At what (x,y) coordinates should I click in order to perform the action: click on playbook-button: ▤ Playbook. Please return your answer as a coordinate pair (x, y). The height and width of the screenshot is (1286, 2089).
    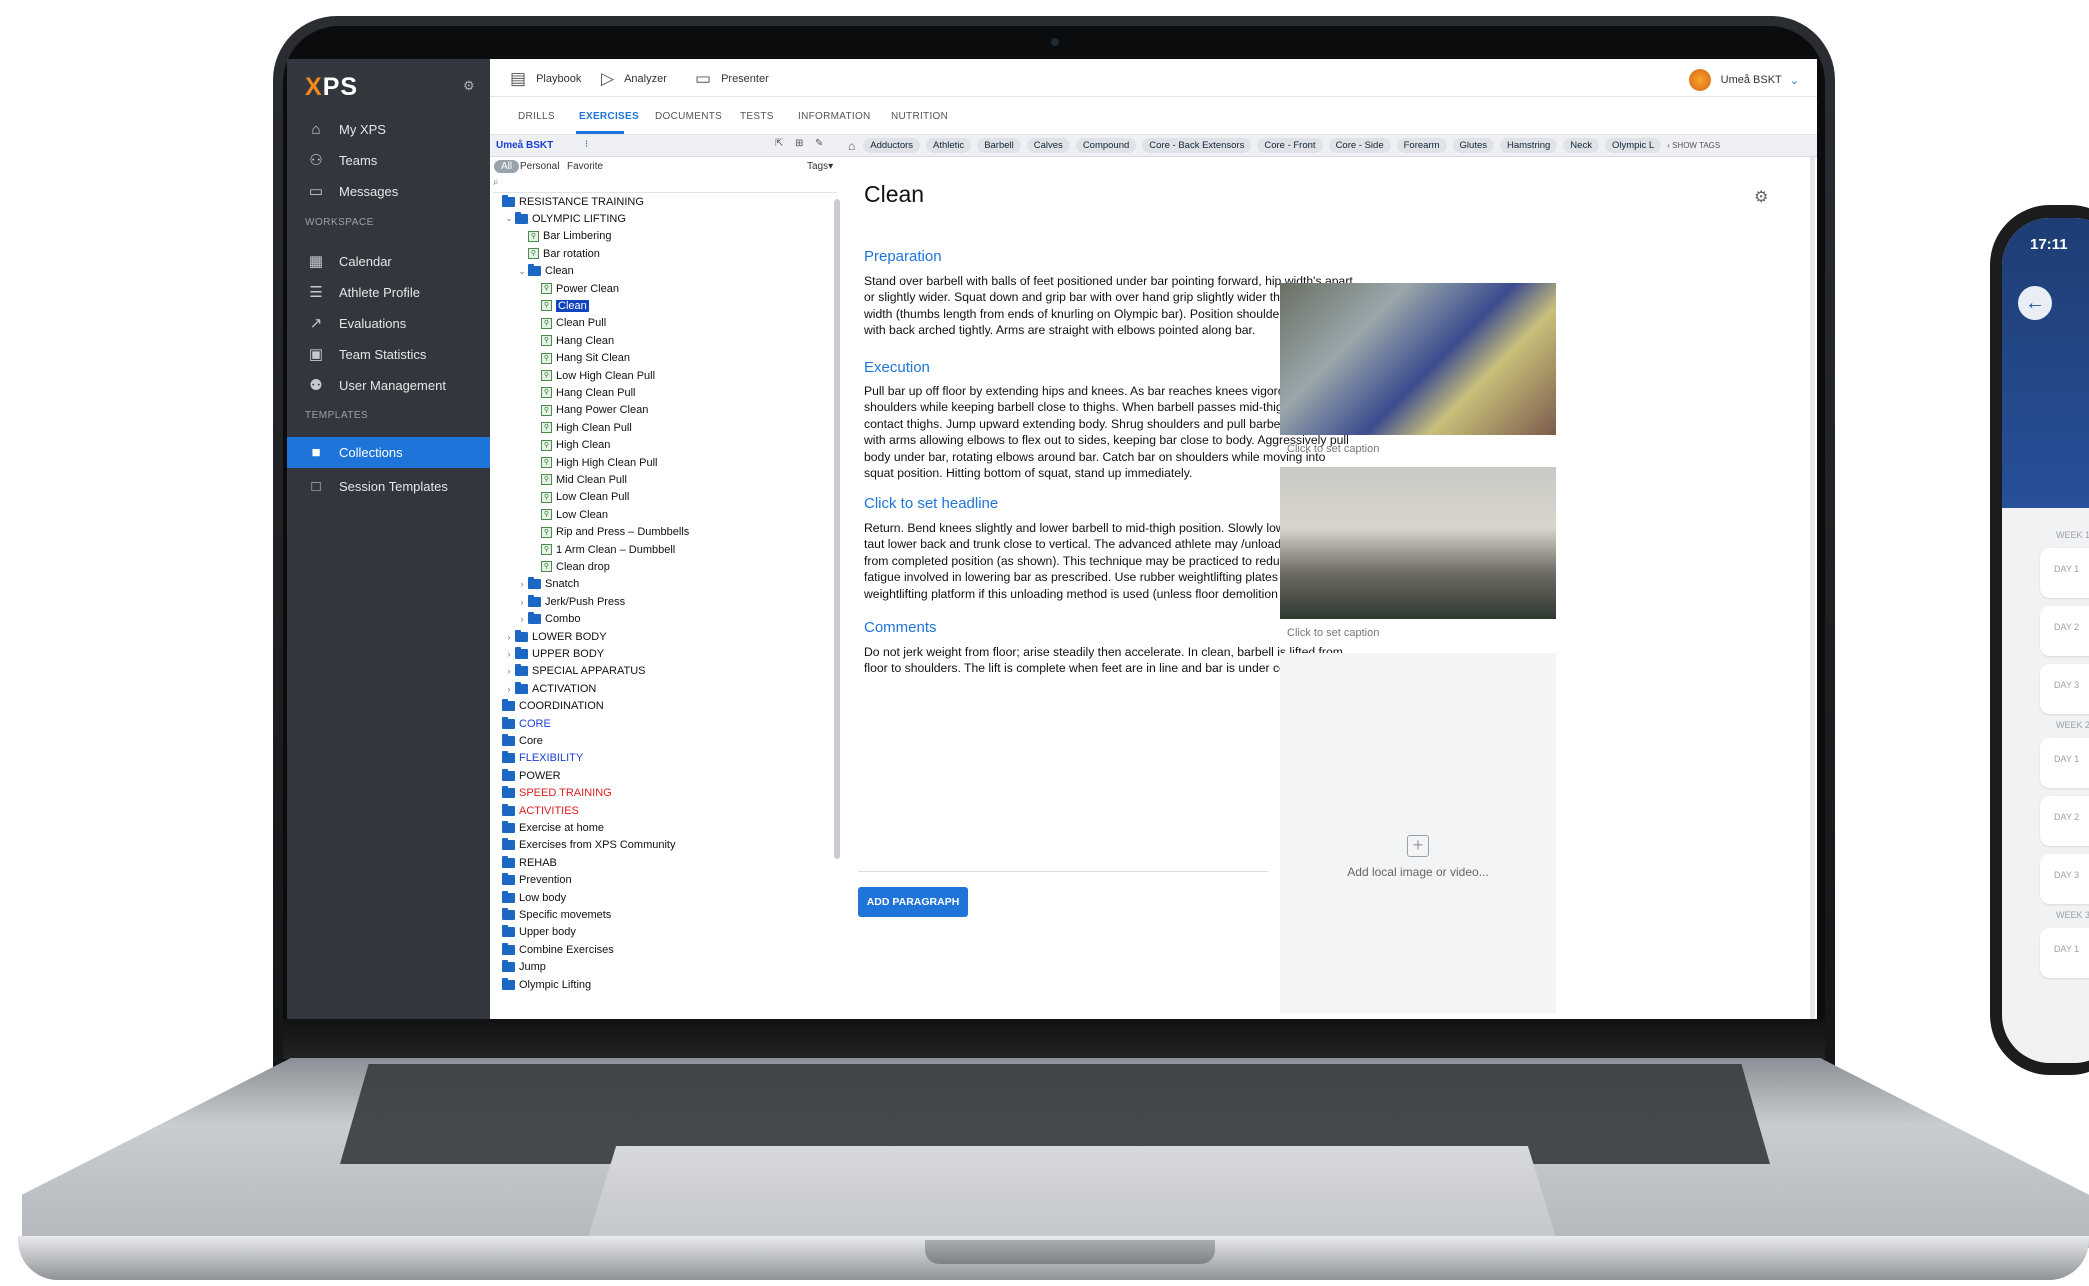
    Looking at the image, I should click on (545, 79).